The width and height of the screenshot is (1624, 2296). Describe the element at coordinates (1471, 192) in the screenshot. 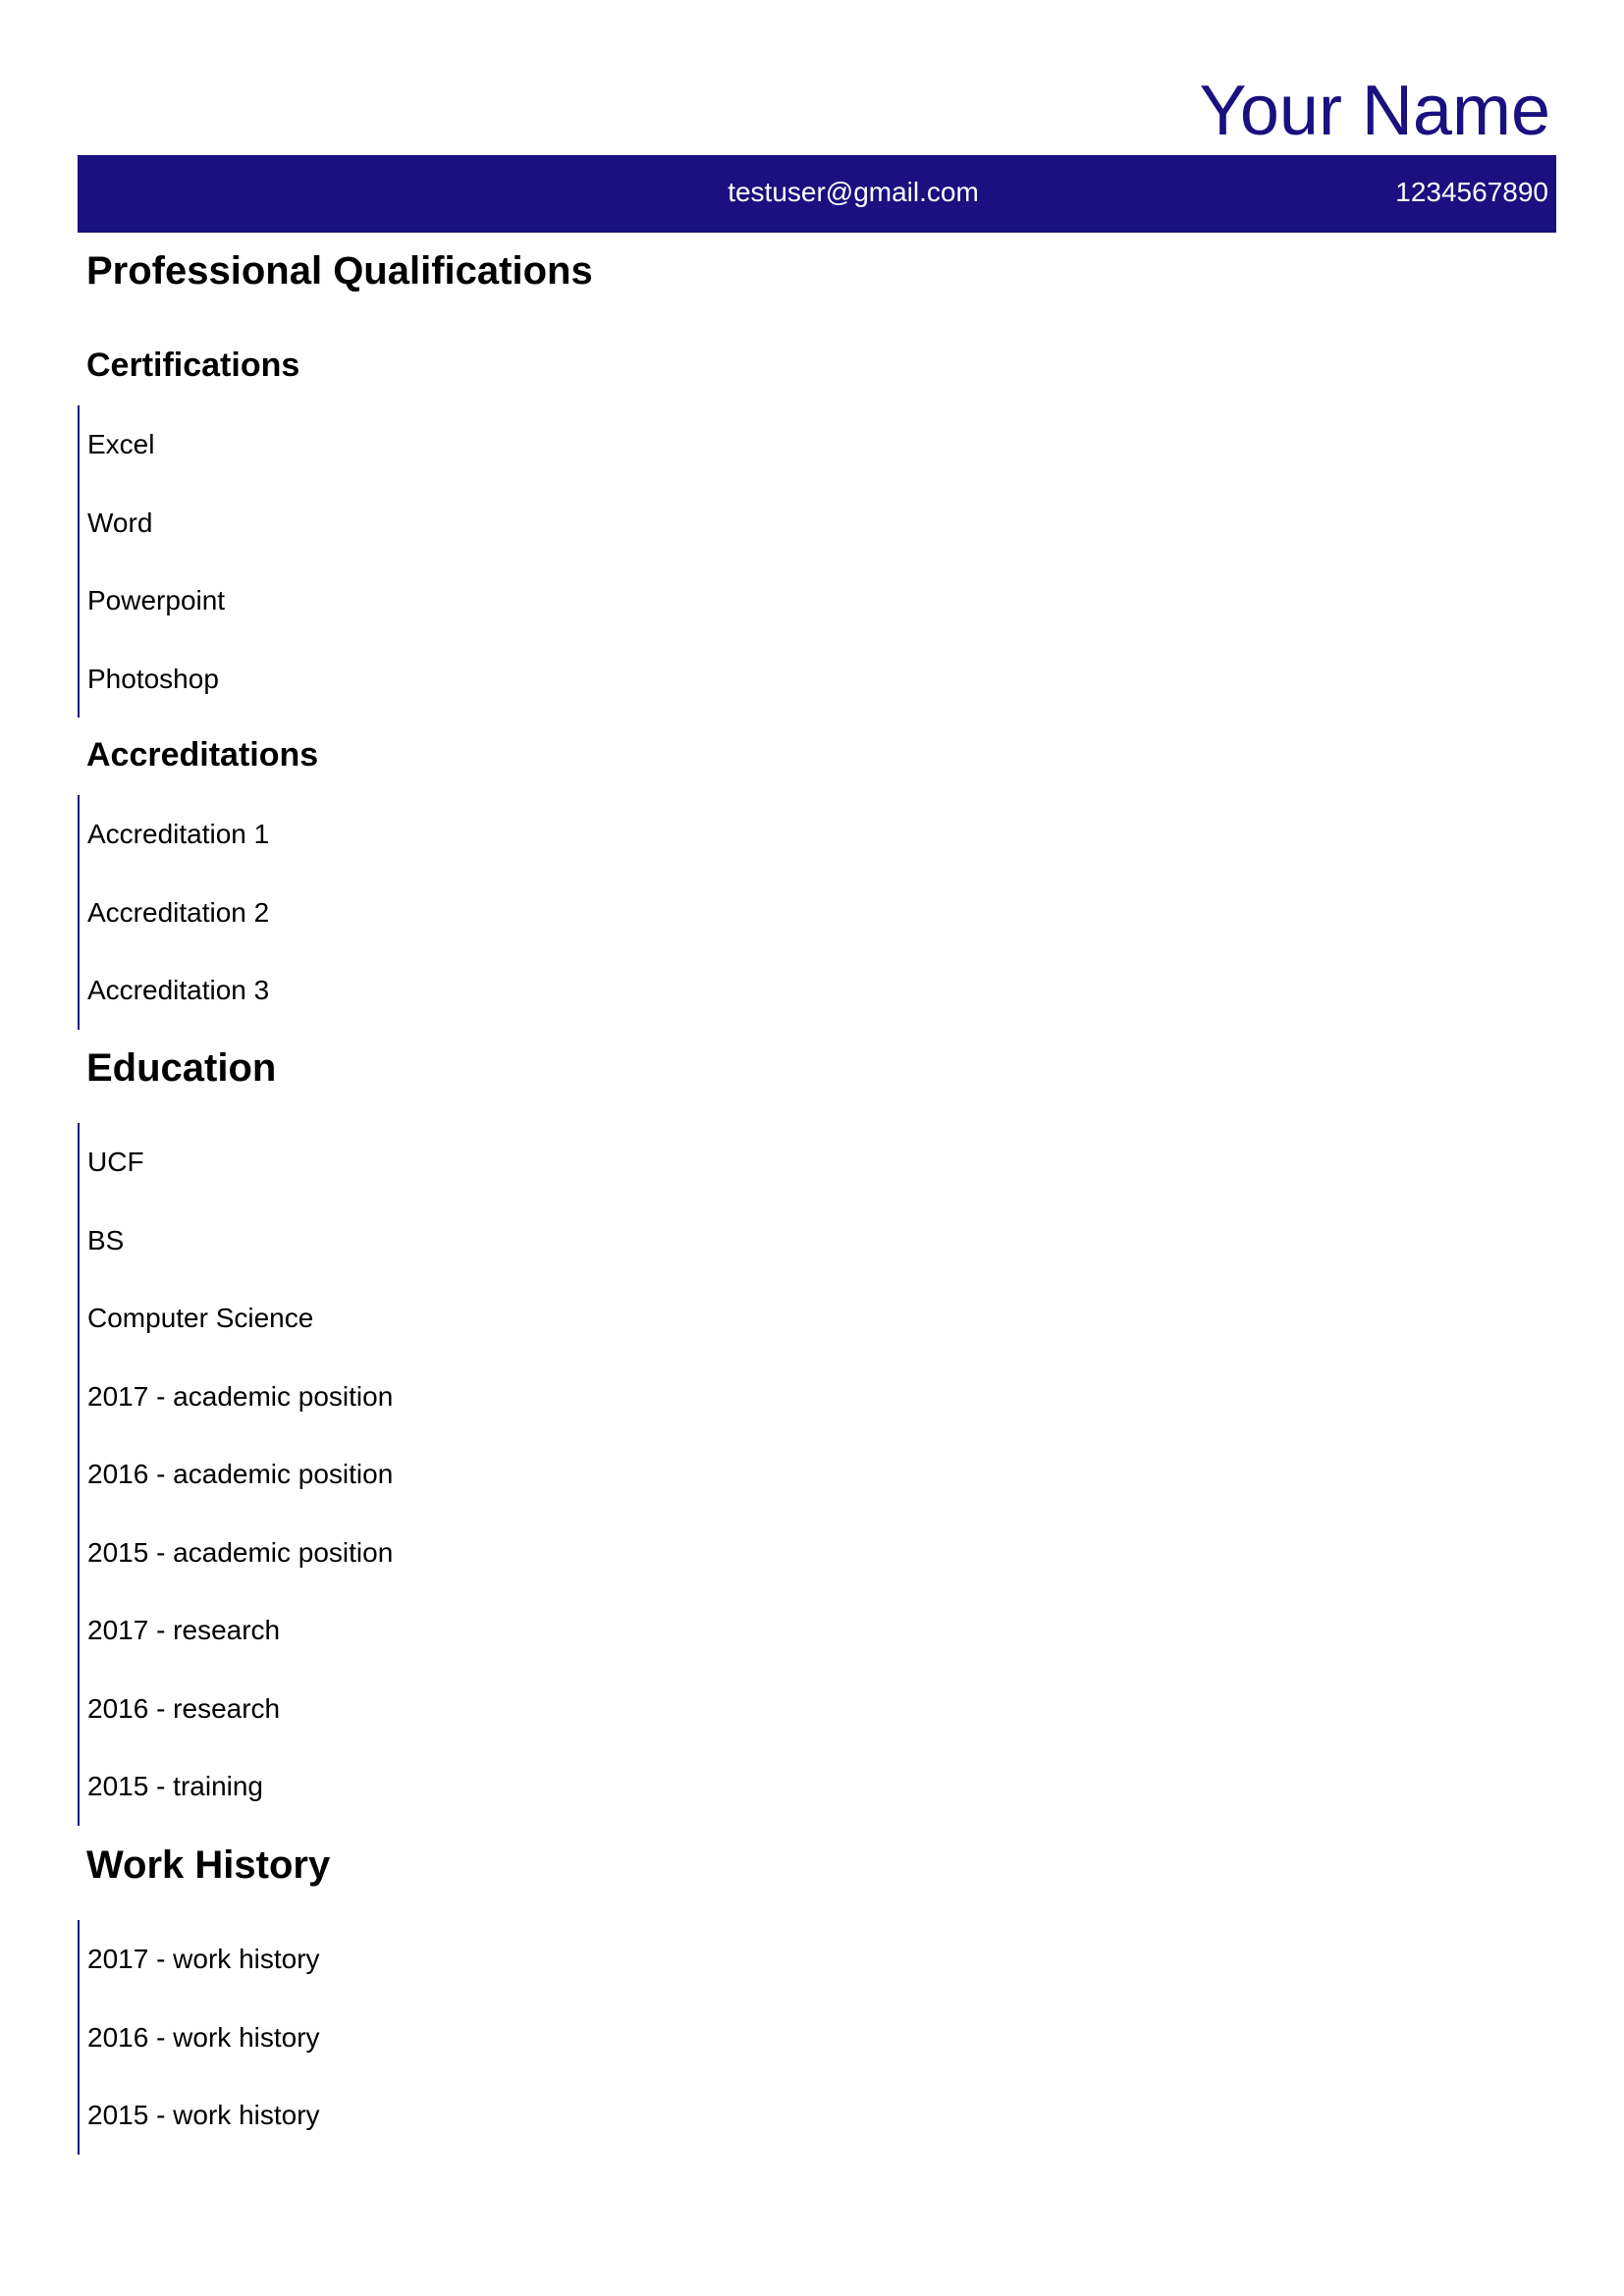

I see `contact-phone: 1234567890` at that location.